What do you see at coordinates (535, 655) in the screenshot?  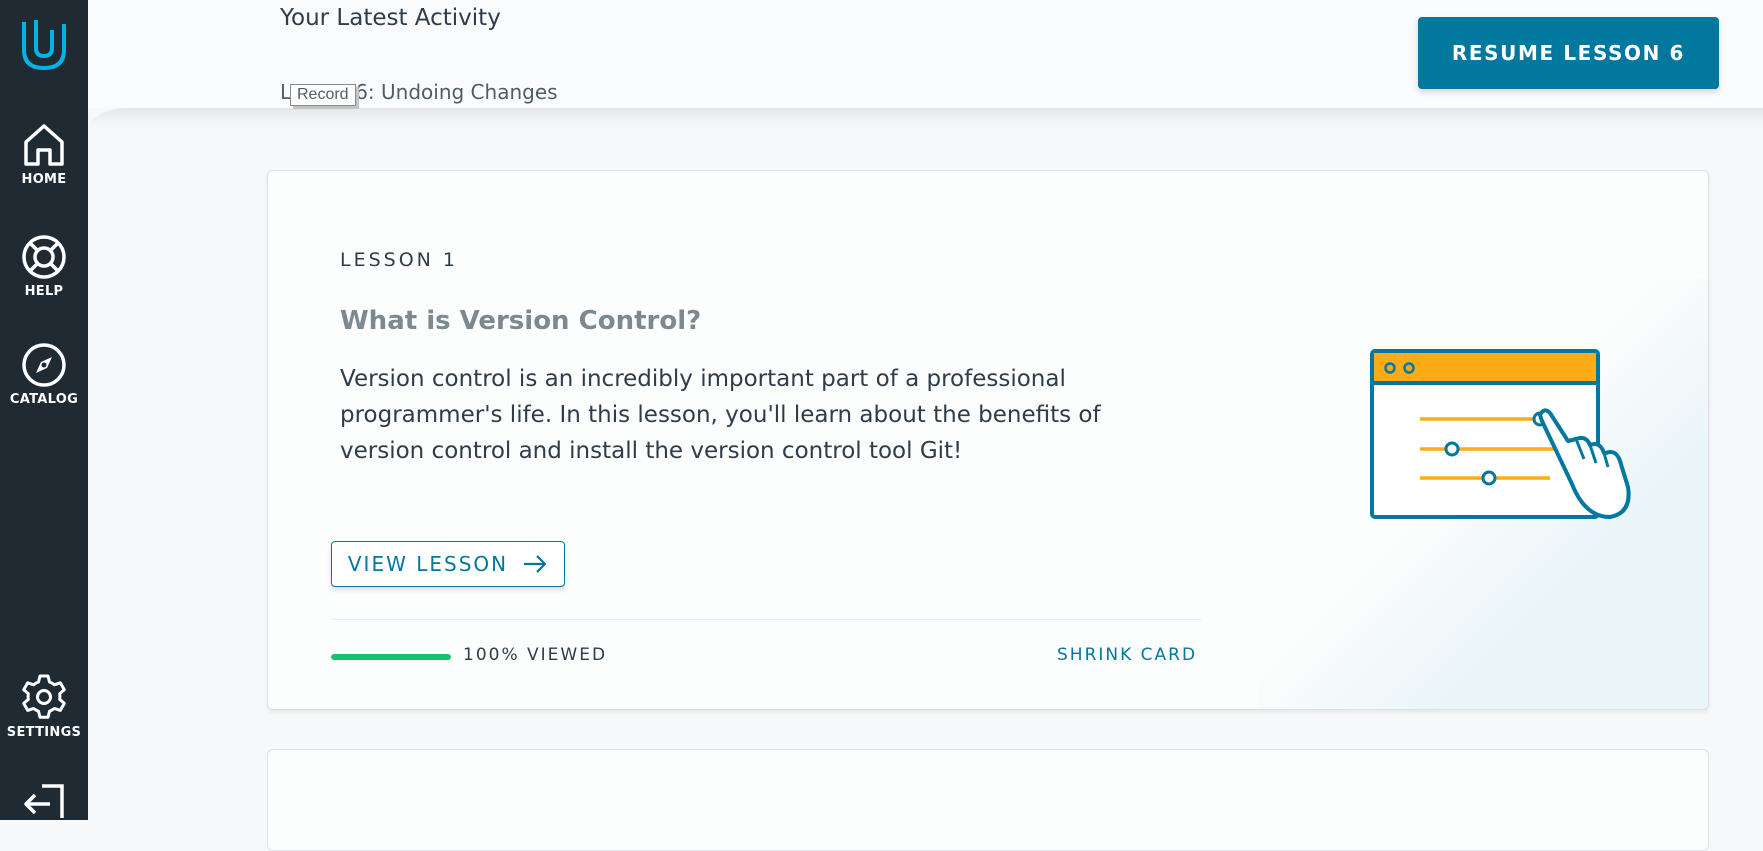 I see `progress-label: 100% VIEWED` at bounding box center [535, 655].